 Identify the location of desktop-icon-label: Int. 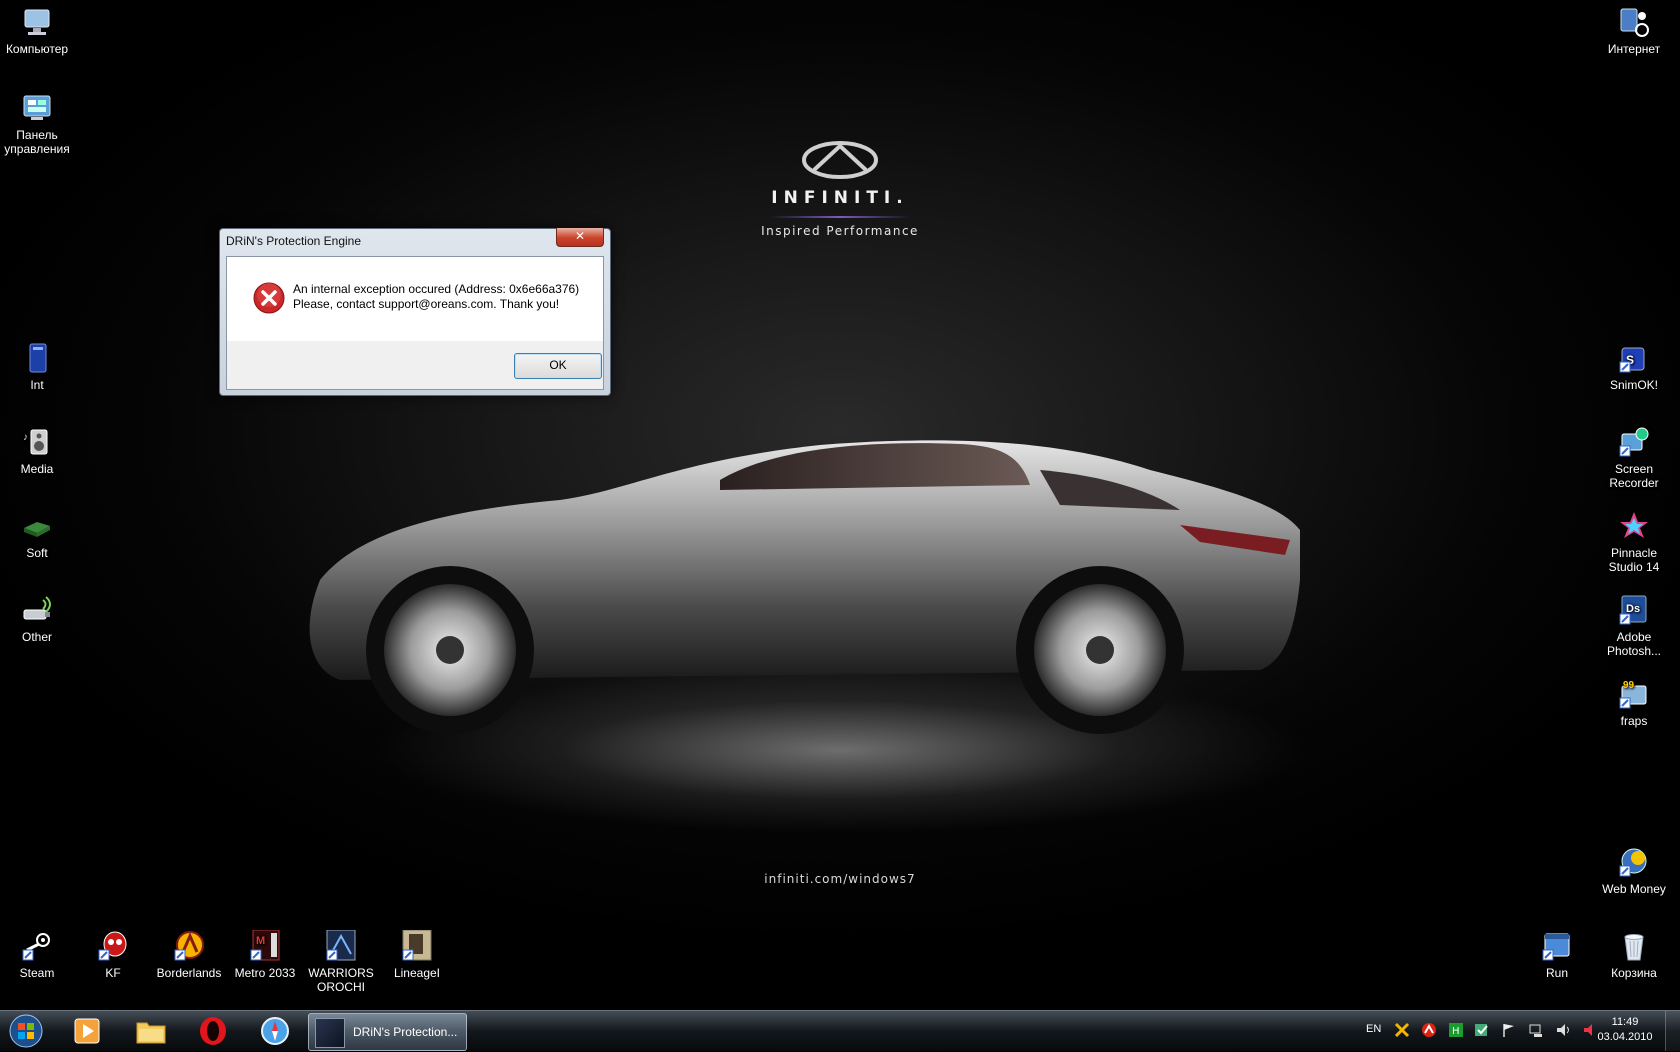
(37, 385).